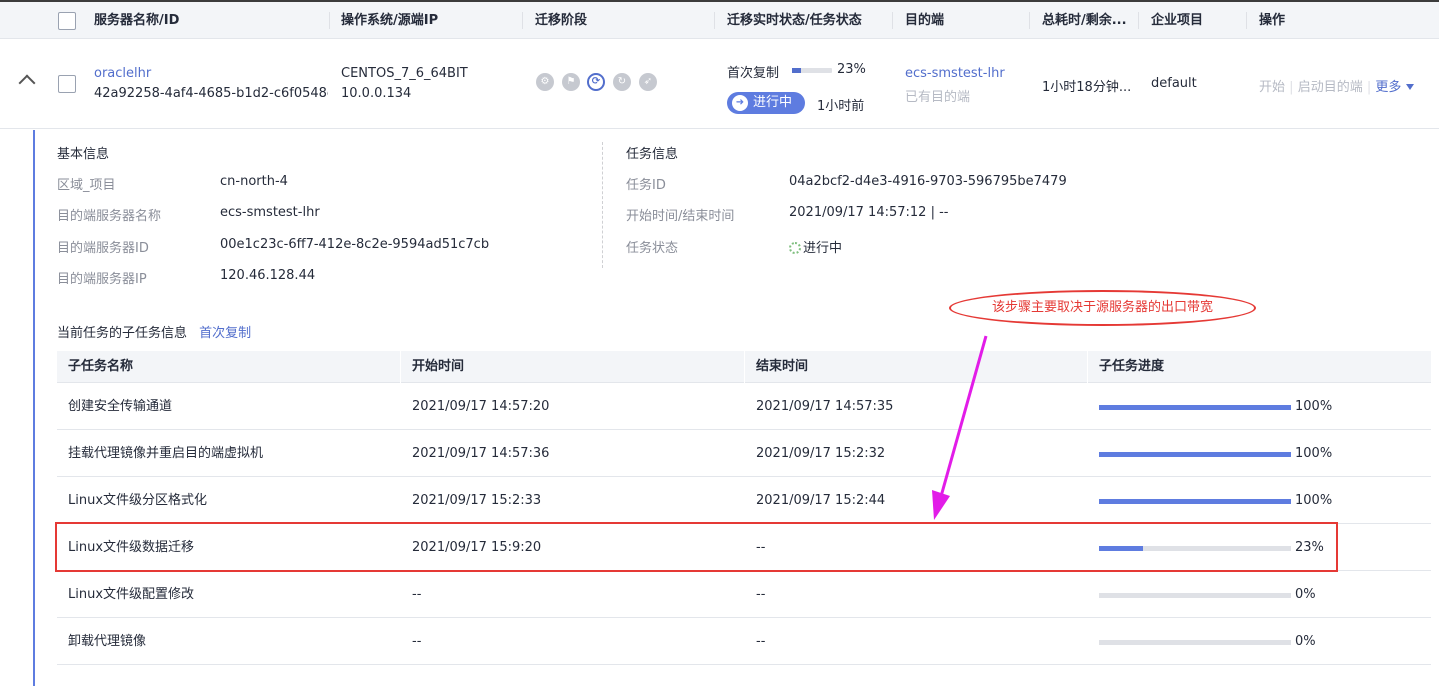  Describe the element at coordinates (938, 97) in the screenshot. I see `target-note: 已有目的端` at that location.